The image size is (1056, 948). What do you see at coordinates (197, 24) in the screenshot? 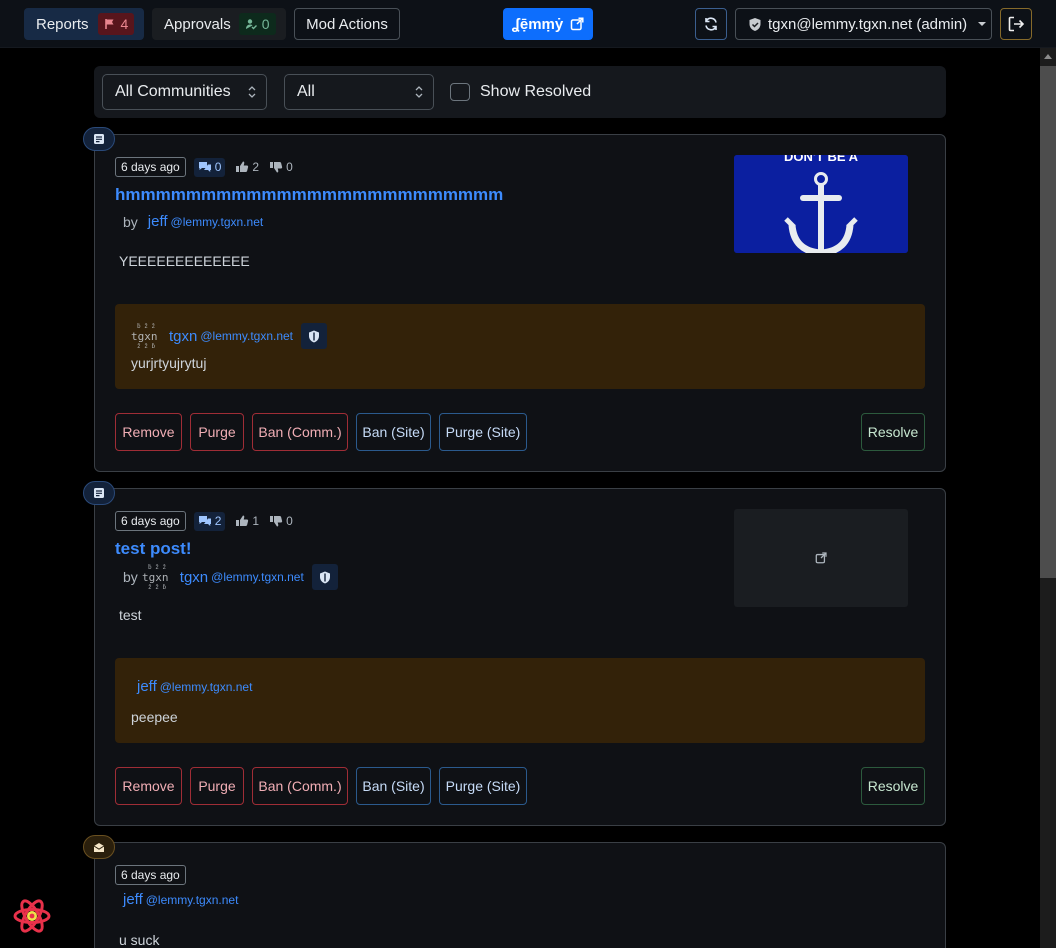
I see `approvals-tab-label: Approvals` at bounding box center [197, 24].